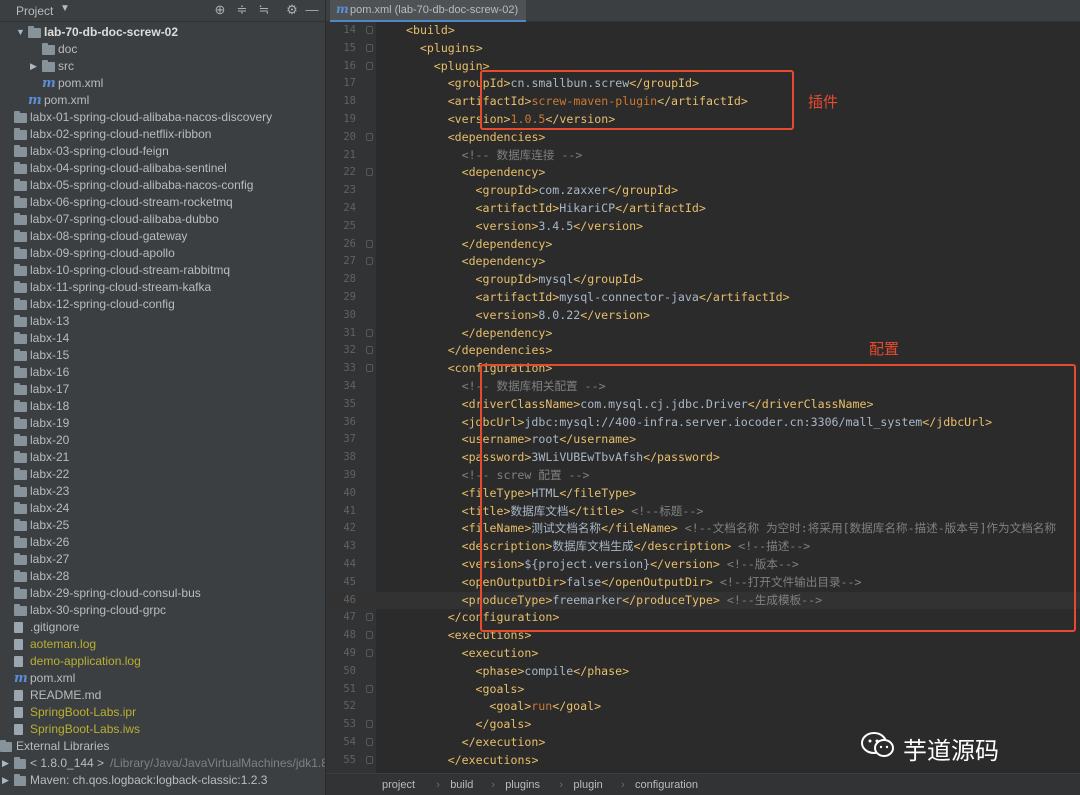 The height and width of the screenshot is (795, 1080). Describe the element at coordinates (522, 785) in the screenshot. I see `breadcrumb-item: plugins` at that location.